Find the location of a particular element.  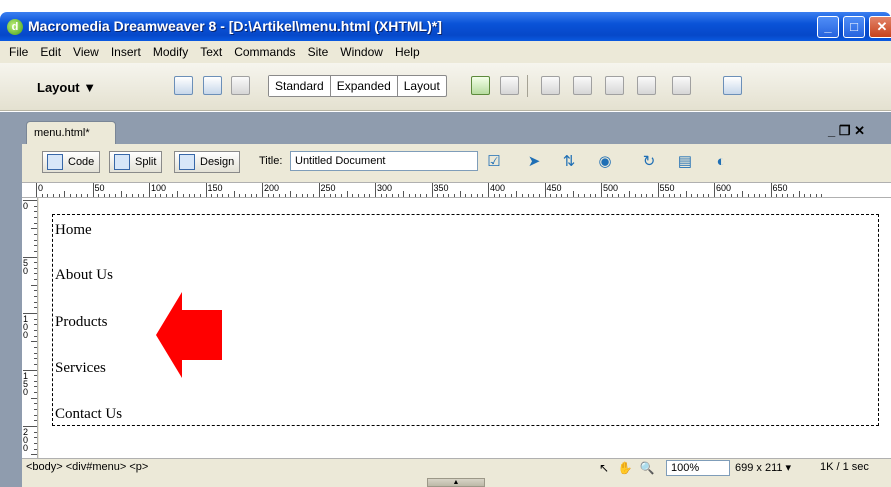

insert-column-right-icon is located at coordinates (646, 85).